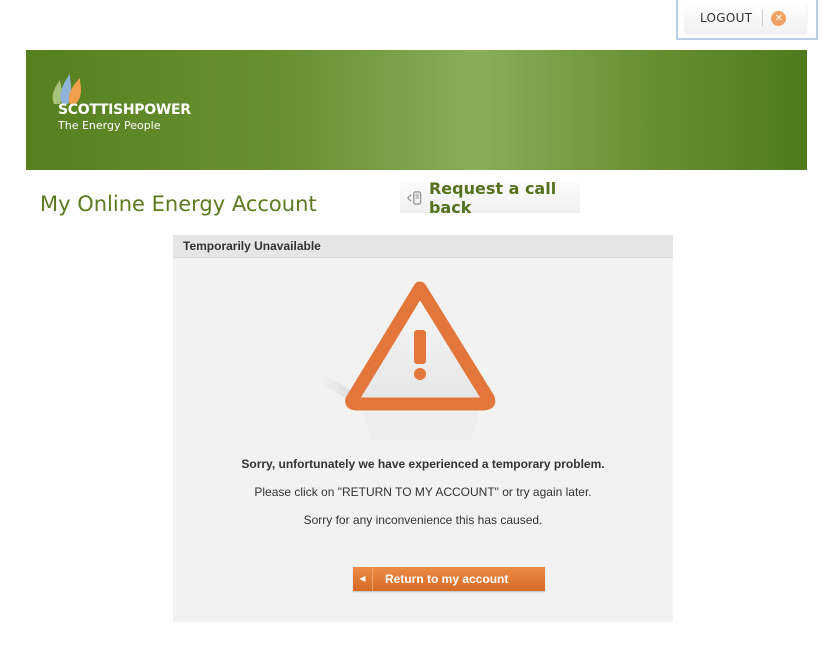 The height and width of the screenshot is (659, 836). I want to click on brand-name: SCOTTISHPOWER, so click(124, 110).